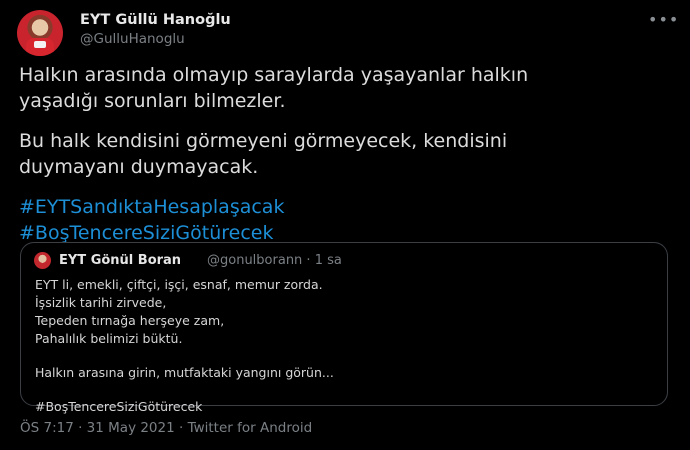 The image size is (690, 450). Describe the element at coordinates (274, 260) in the screenshot. I see `quoted-author-handle-time: @gonulborann · 1 sa` at that location.